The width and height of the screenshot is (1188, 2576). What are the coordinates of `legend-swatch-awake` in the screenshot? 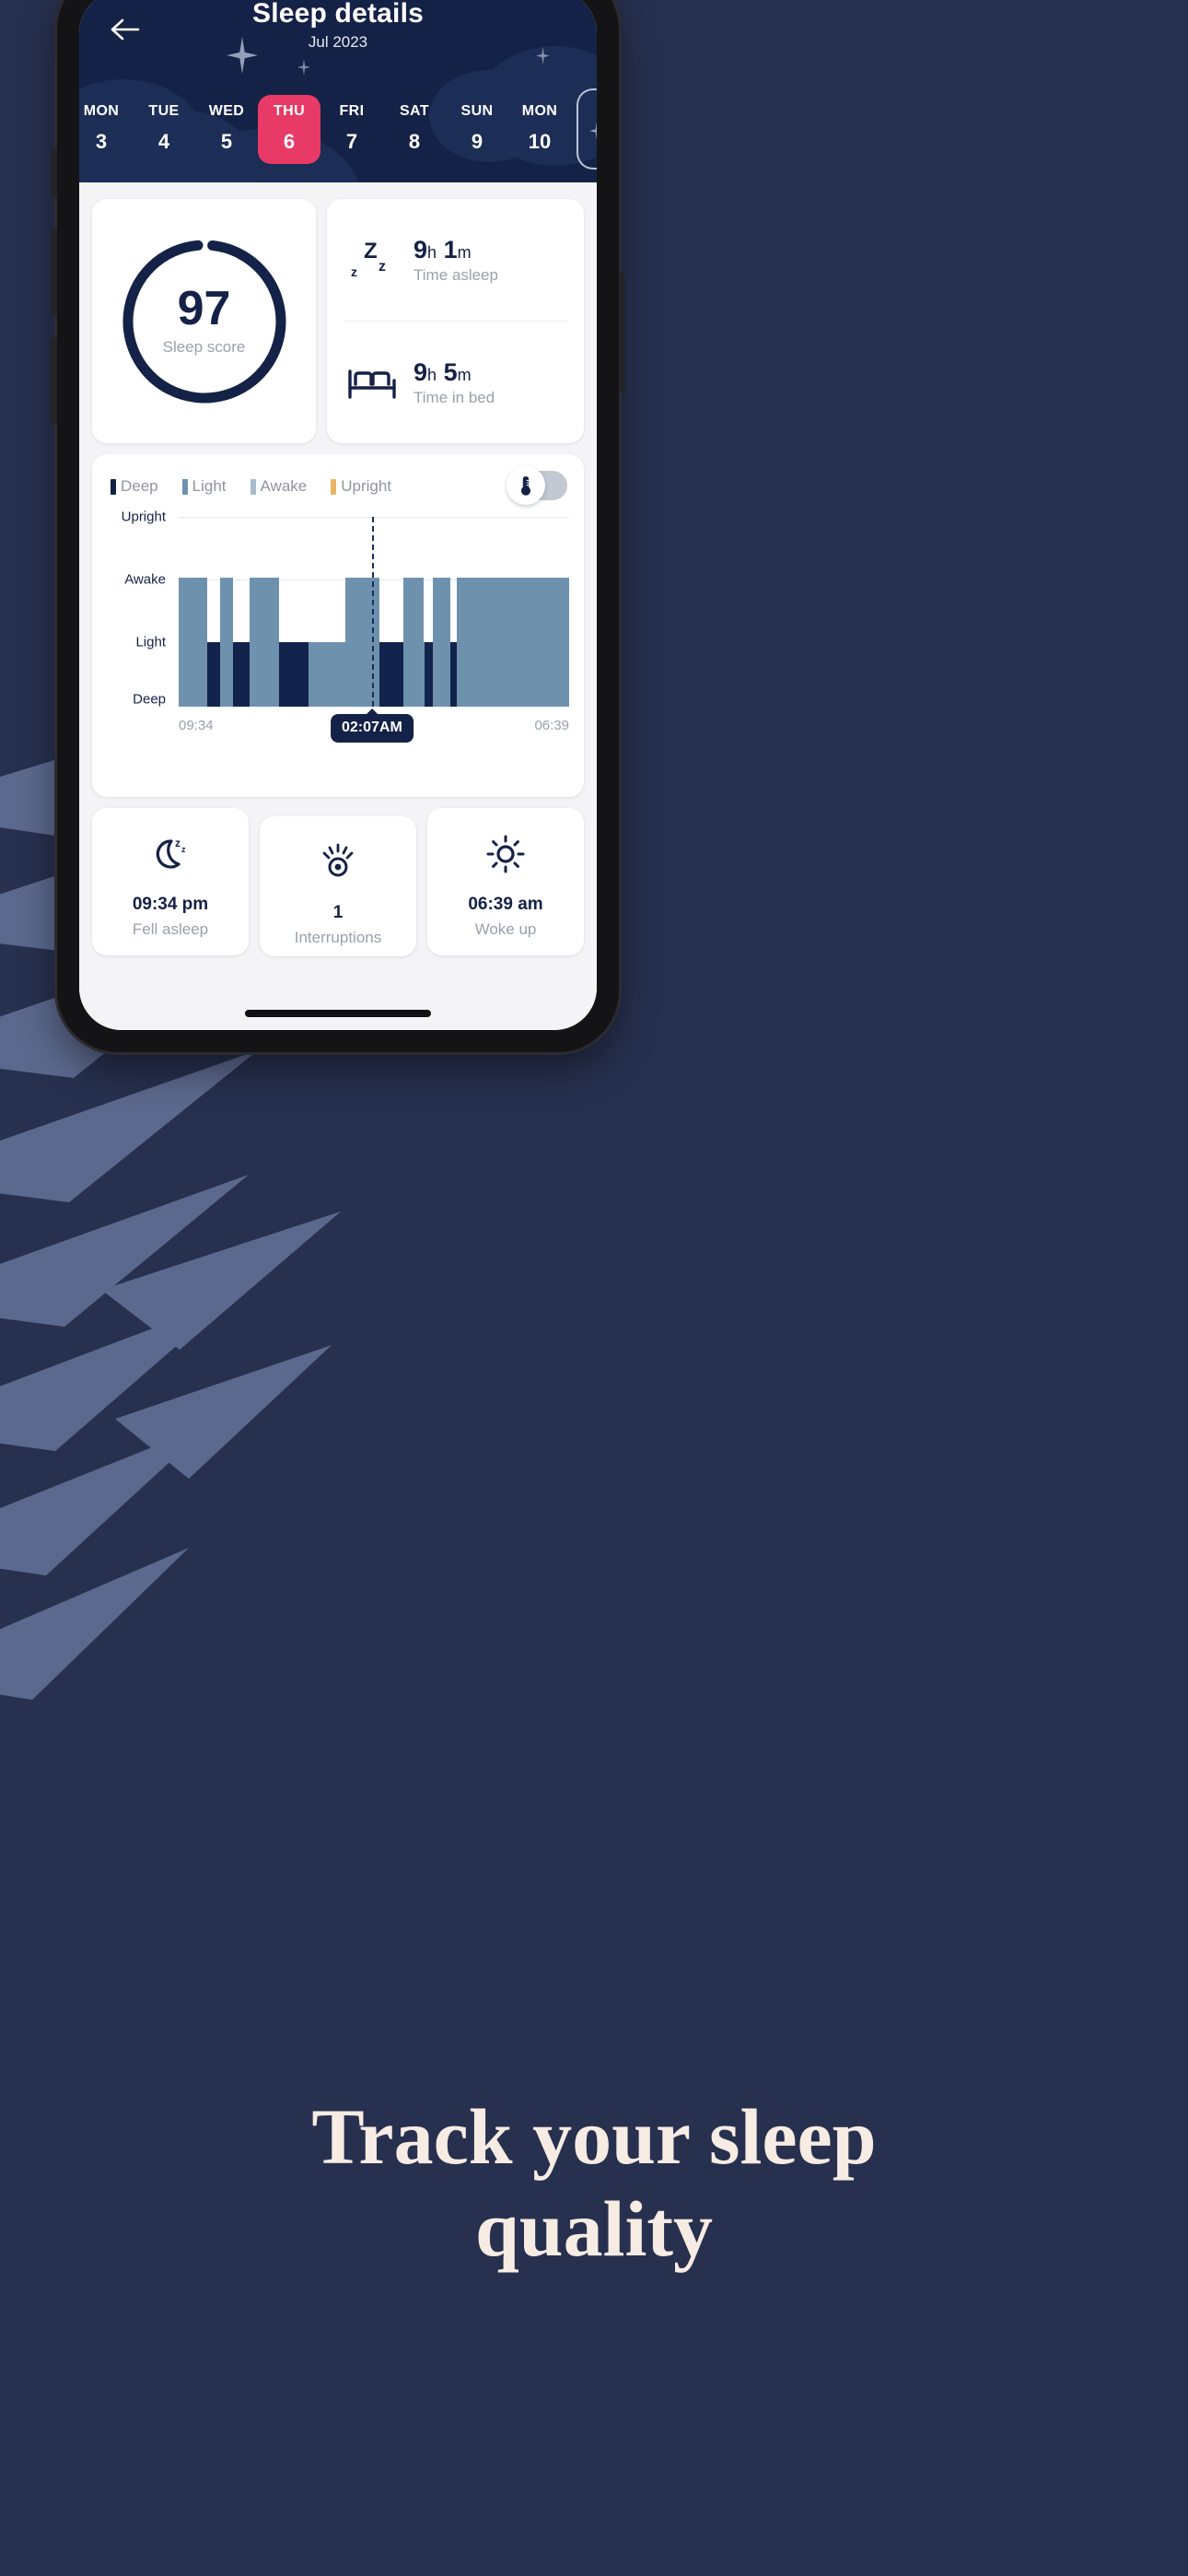 It's located at (253, 486).